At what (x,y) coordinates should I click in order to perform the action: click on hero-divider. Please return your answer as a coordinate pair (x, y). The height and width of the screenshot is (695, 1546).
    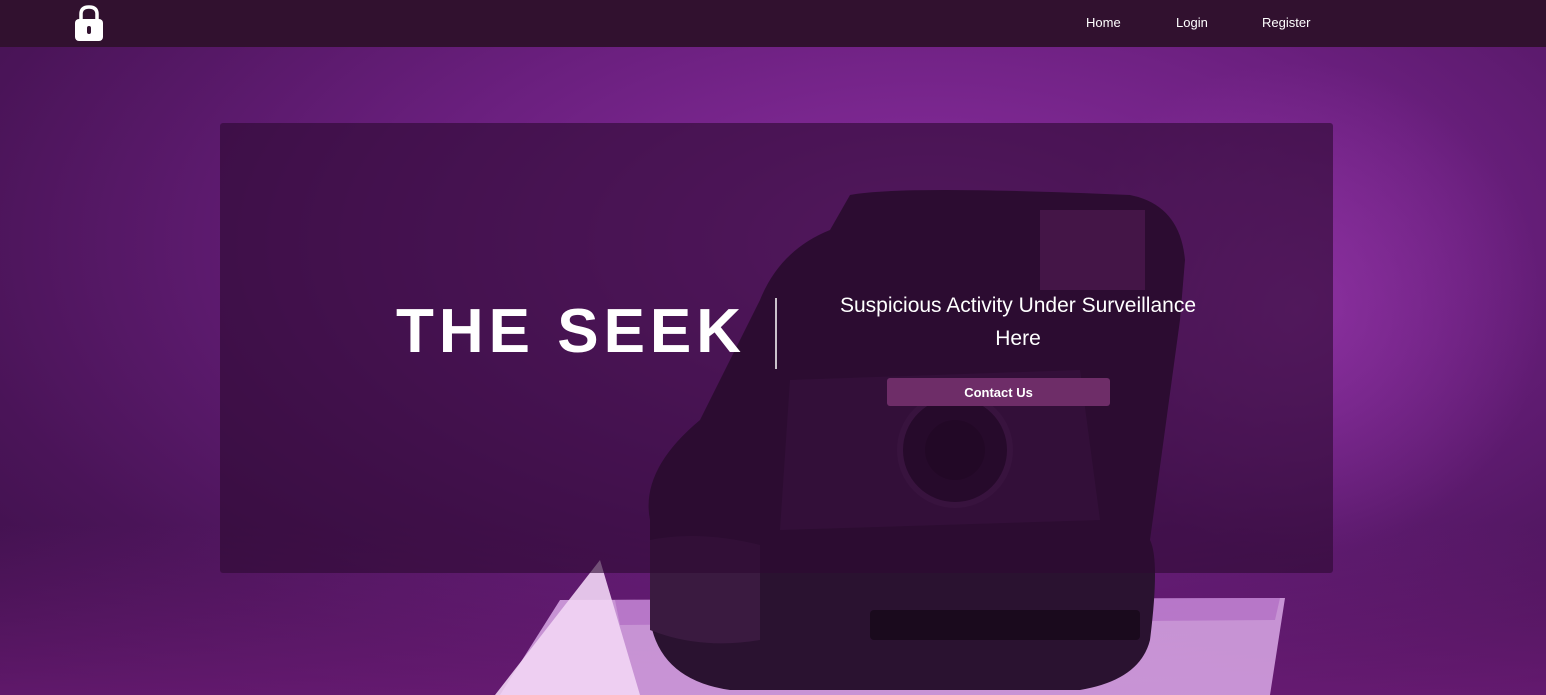
    Looking at the image, I should click on (776, 333).